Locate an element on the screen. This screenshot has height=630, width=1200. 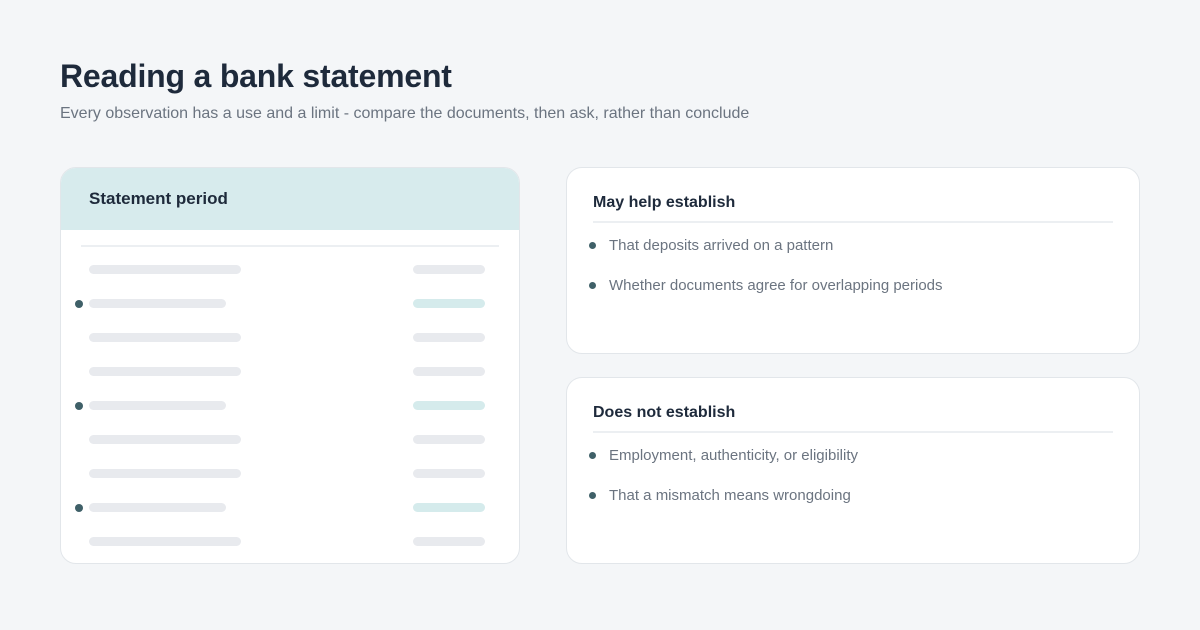
list-item: That deposits arrived on a pattern is located at coordinates (766, 256).